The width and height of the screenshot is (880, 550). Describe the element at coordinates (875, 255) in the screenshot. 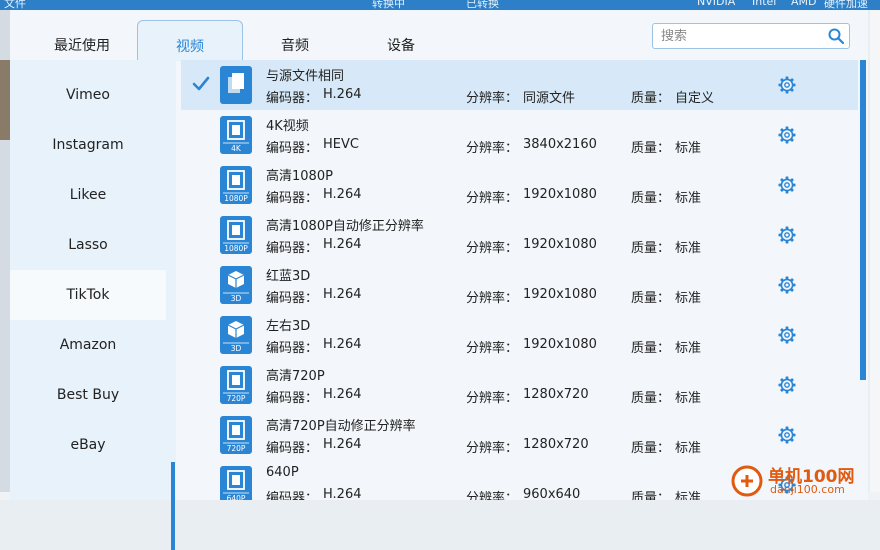

I see `background-right-edge` at that location.